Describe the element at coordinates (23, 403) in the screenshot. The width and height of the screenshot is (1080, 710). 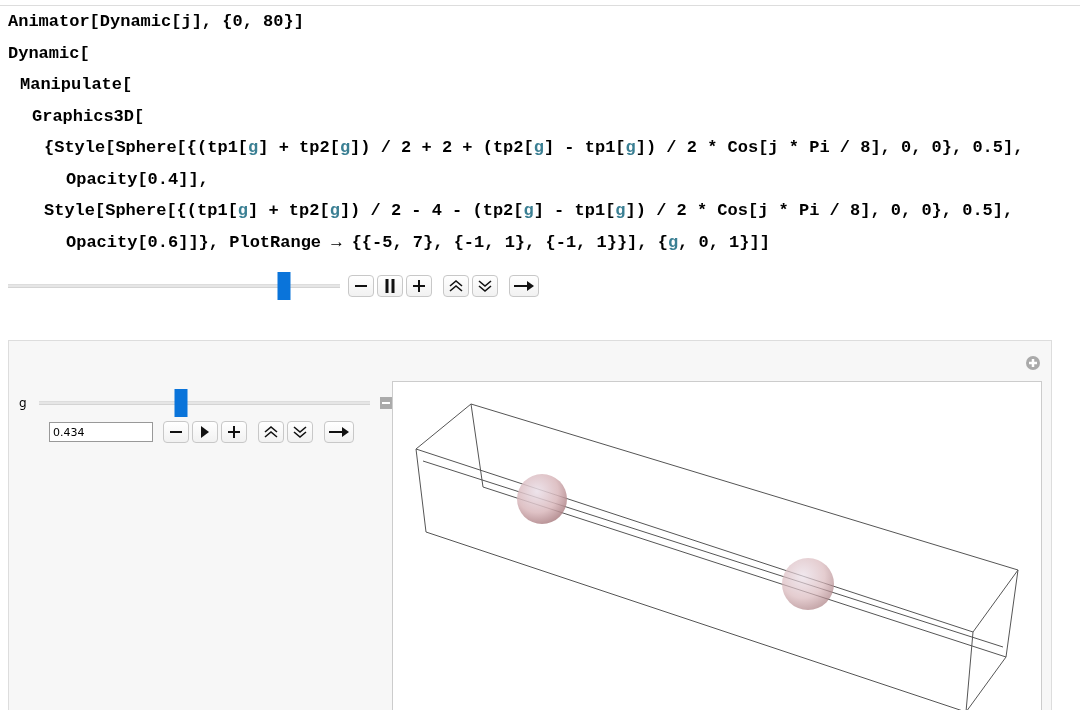
I see `control-label: g` at that location.